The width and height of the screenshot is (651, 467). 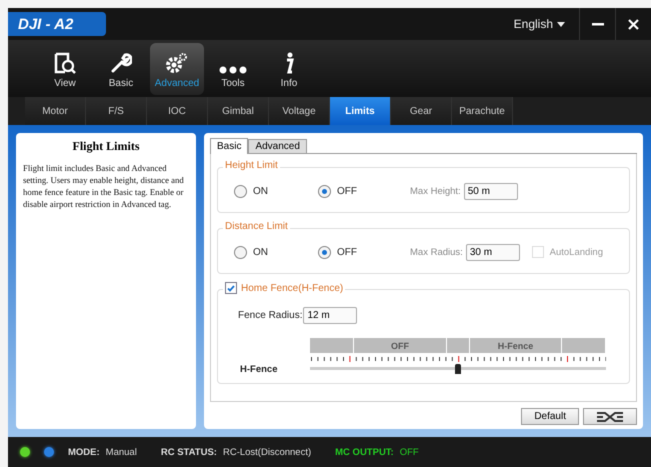 I want to click on toolbar-button: Tools, so click(x=233, y=68).